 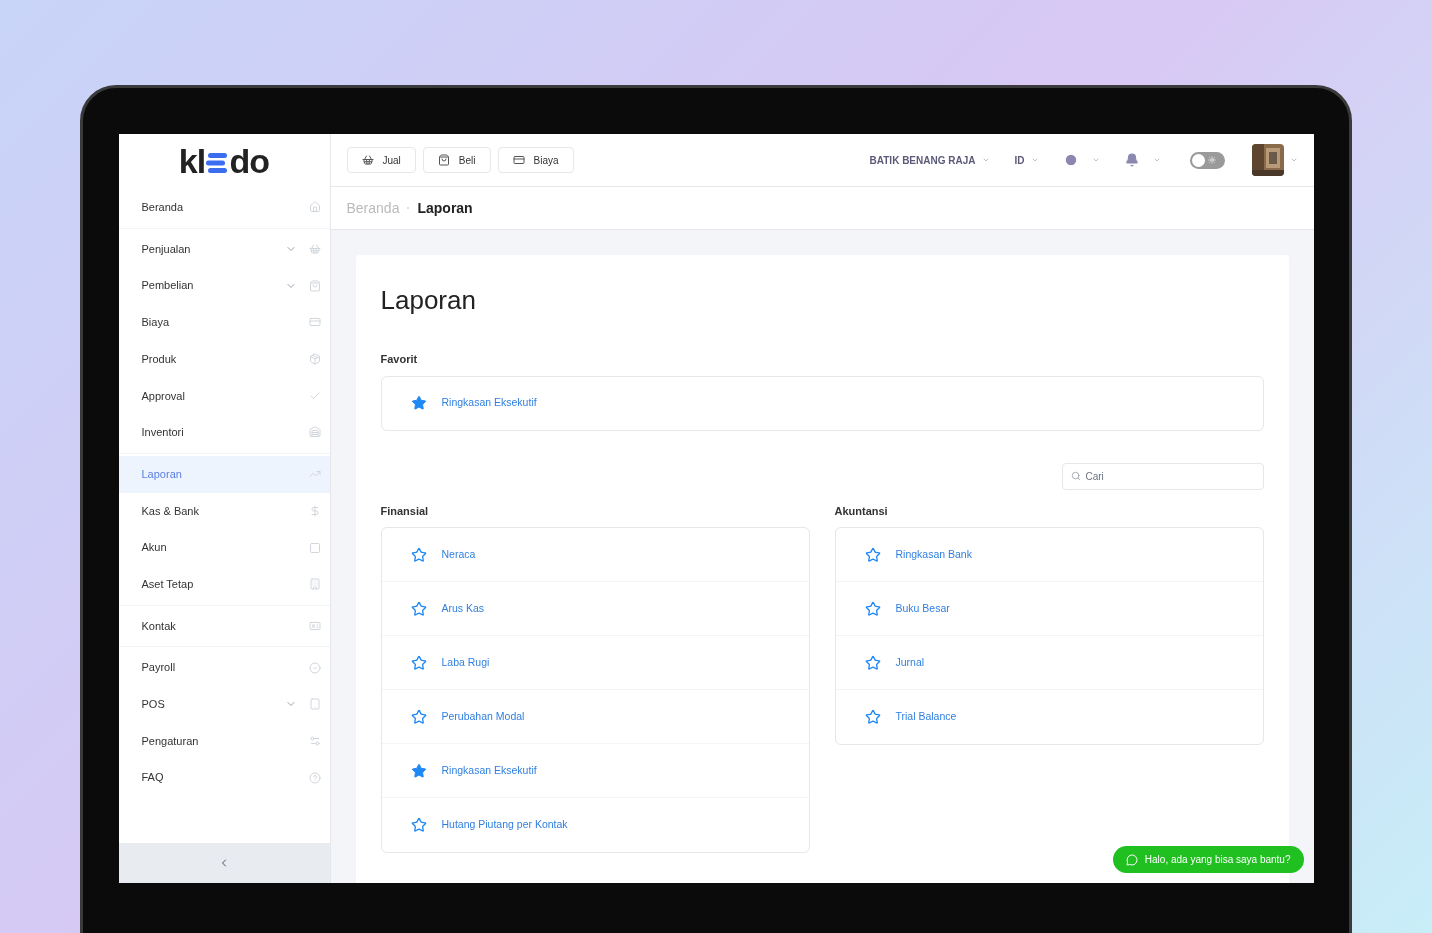 What do you see at coordinates (428, 300) in the screenshot?
I see `page-title: Laporan` at bounding box center [428, 300].